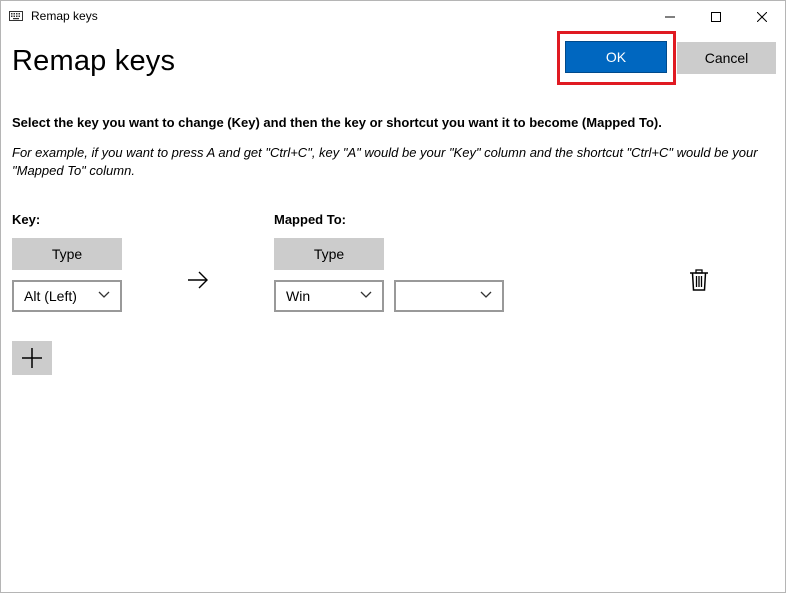 Image resolution: width=786 pixels, height=593 pixels. Describe the element at coordinates (26, 219) in the screenshot. I see `key-column-label: Key:` at that location.